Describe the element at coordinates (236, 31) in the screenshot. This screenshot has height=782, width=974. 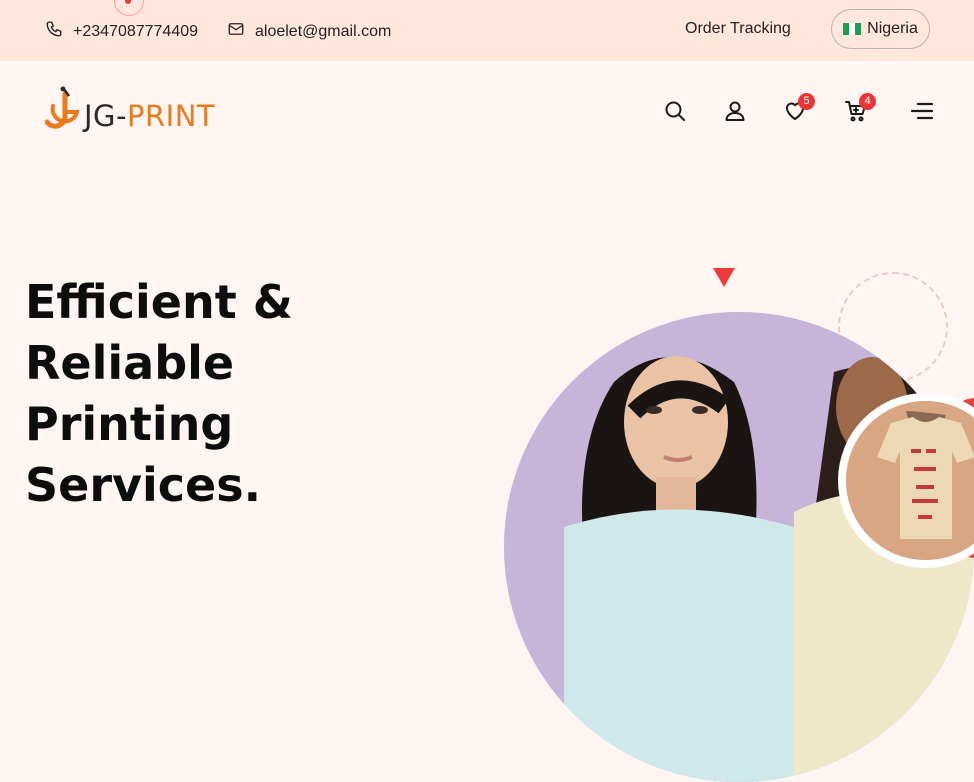
I see `mail-icon` at that location.